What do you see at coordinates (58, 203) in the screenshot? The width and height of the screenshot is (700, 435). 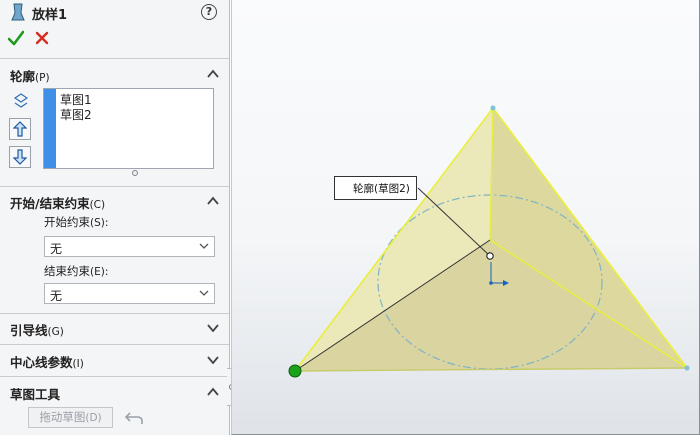 I see `section-title: 开始/结束约束(C)` at bounding box center [58, 203].